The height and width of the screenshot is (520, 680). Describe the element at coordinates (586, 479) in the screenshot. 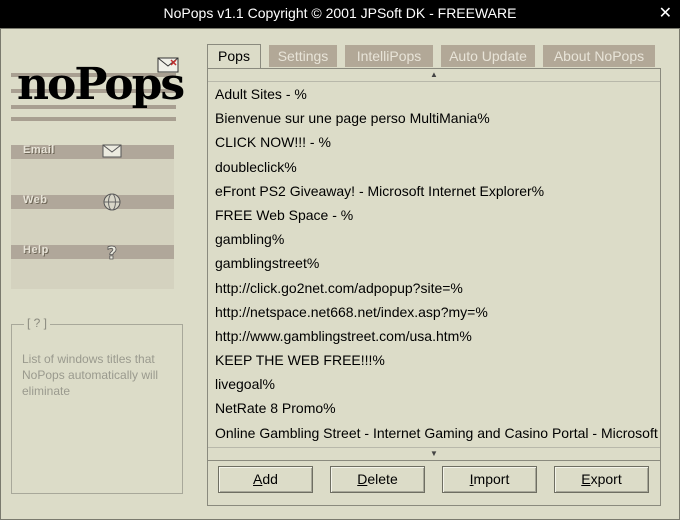

I see `export-button-mnemonic: E` at that location.